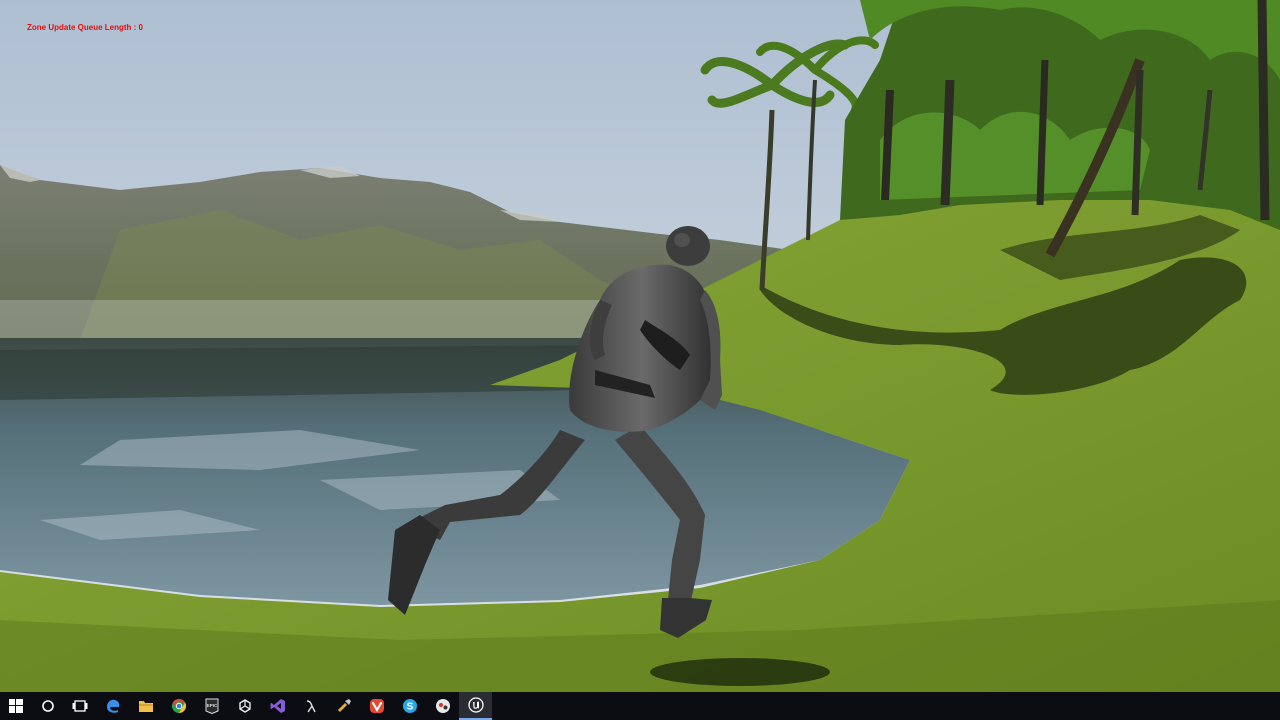 The width and height of the screenshot is (1280, 720). I want to click on chrome-icon, so click(179, 706).